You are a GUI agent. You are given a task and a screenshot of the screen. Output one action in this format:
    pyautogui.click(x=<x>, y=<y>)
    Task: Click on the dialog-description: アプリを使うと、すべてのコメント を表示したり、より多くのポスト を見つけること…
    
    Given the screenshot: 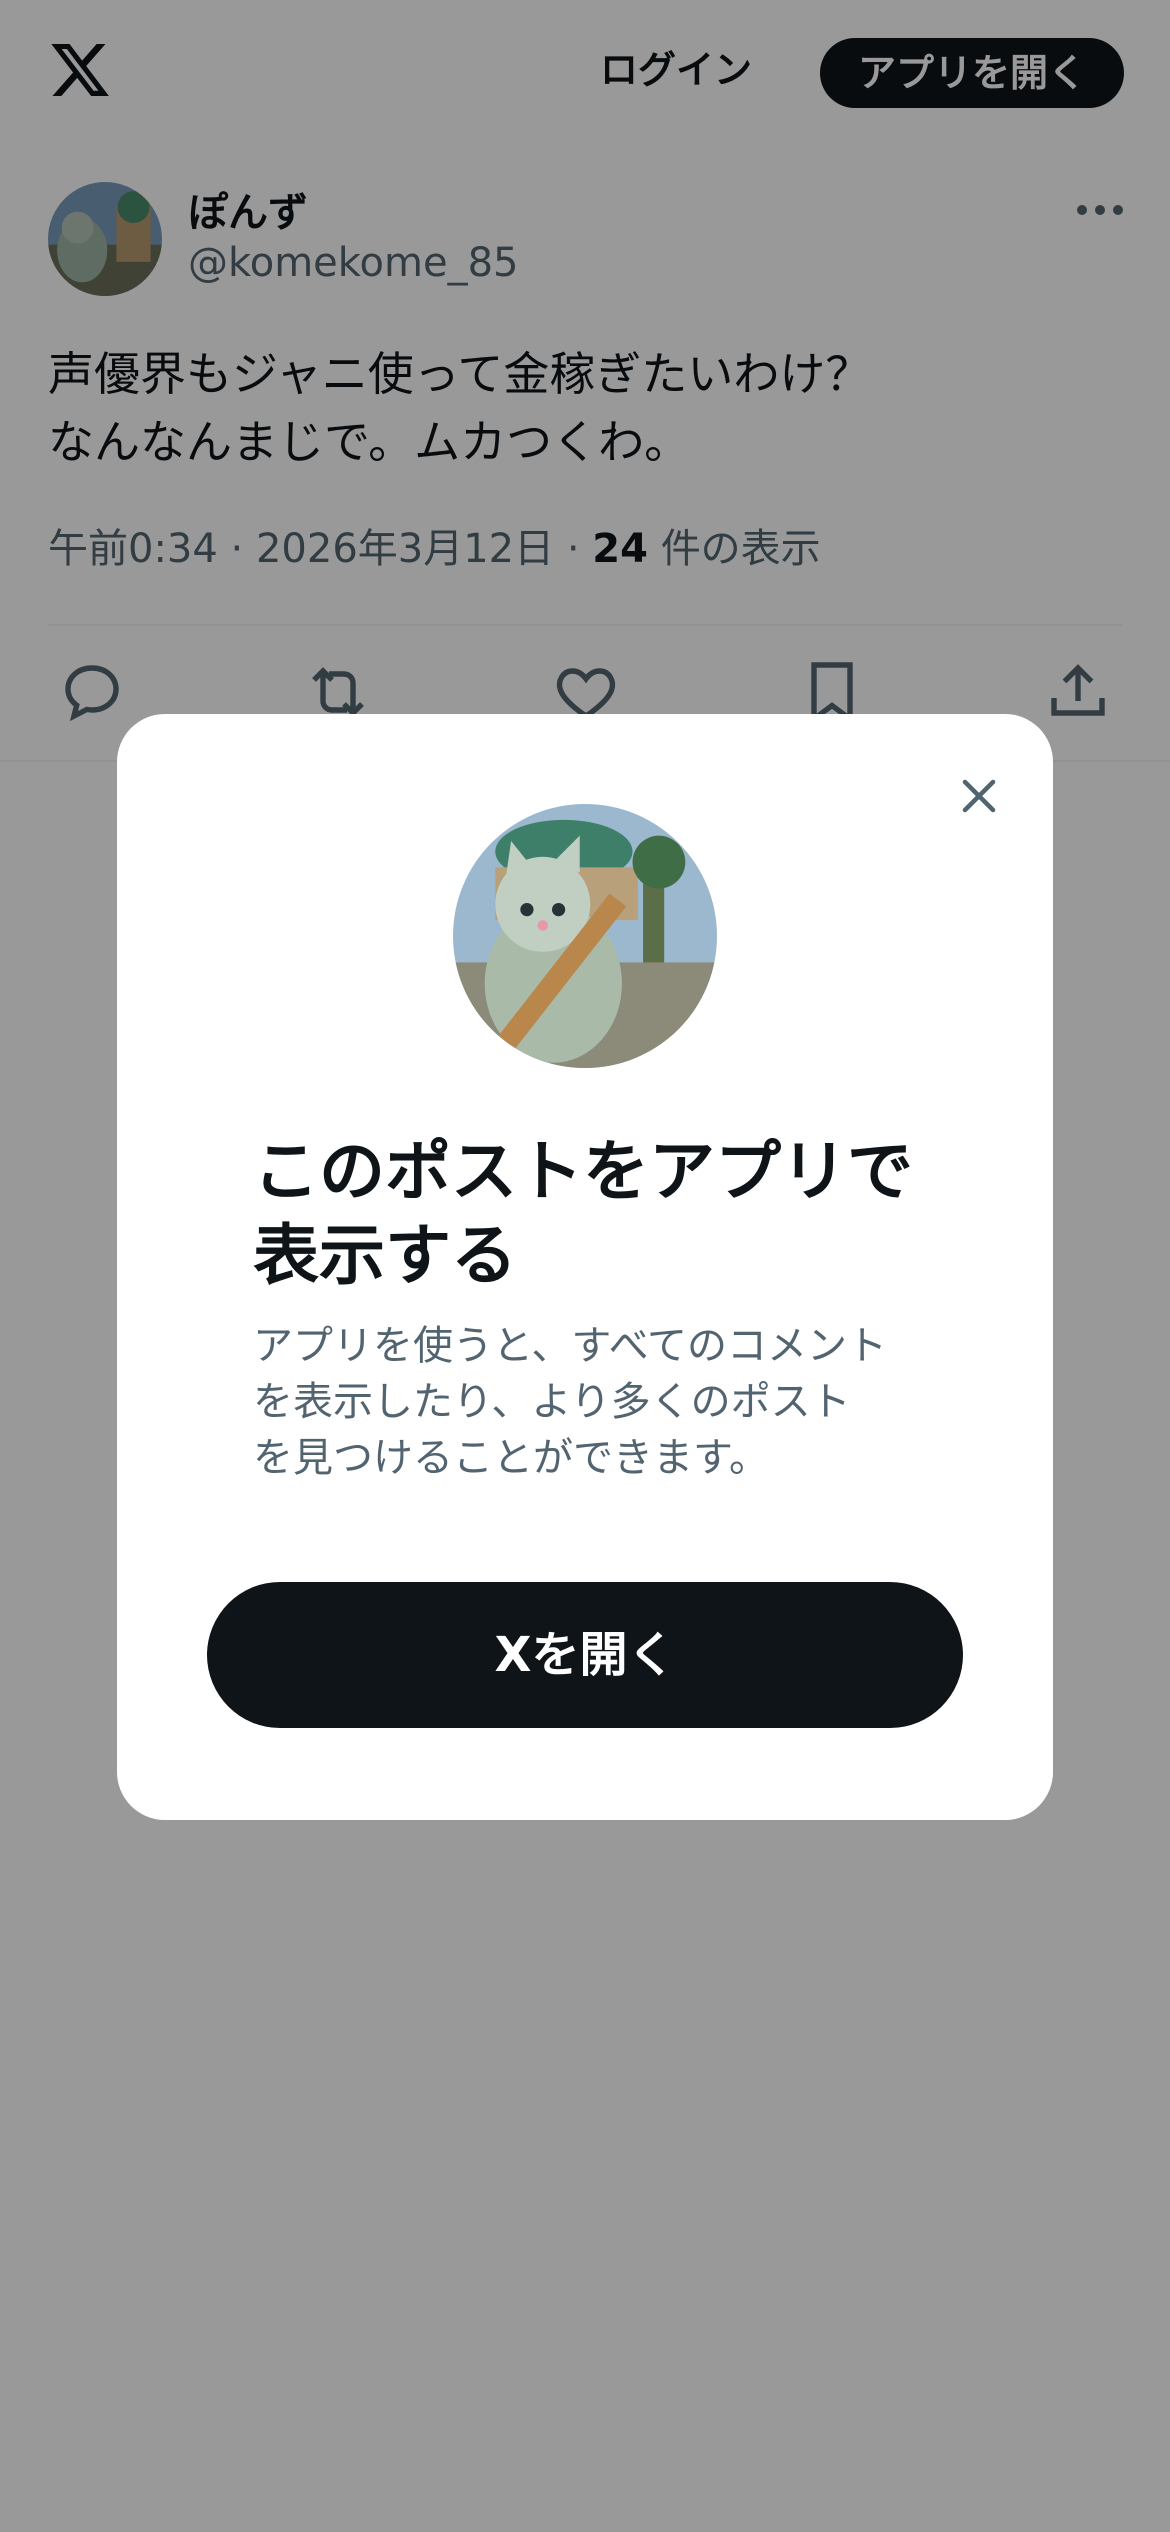 What is the action you would take?
    pyautogui.click(x=603, y=1402)
    